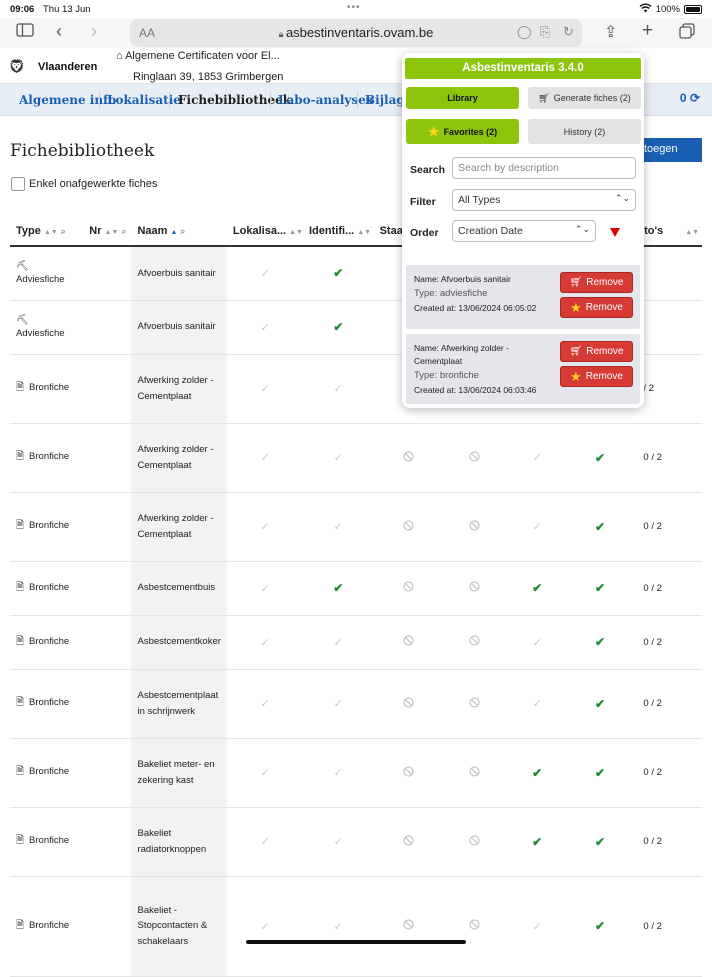 The width and height of the screenshot is (712, 977). I want to click on forward-icon: ›, so click(94, 31).